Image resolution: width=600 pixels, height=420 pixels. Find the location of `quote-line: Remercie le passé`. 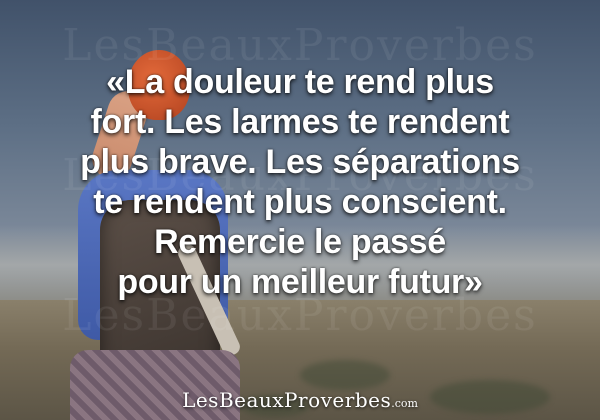

quote-line: Remercie le passé is located at coordinates (300, 242).